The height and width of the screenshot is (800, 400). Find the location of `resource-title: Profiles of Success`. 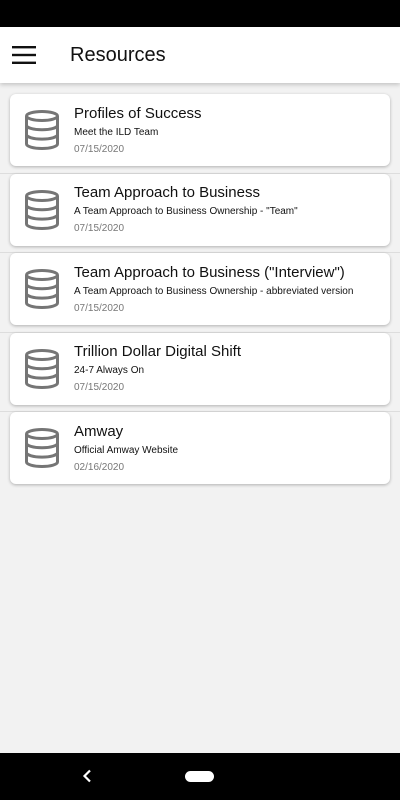

resource-title: Profiles of Success is located at coordinates (138, 113).